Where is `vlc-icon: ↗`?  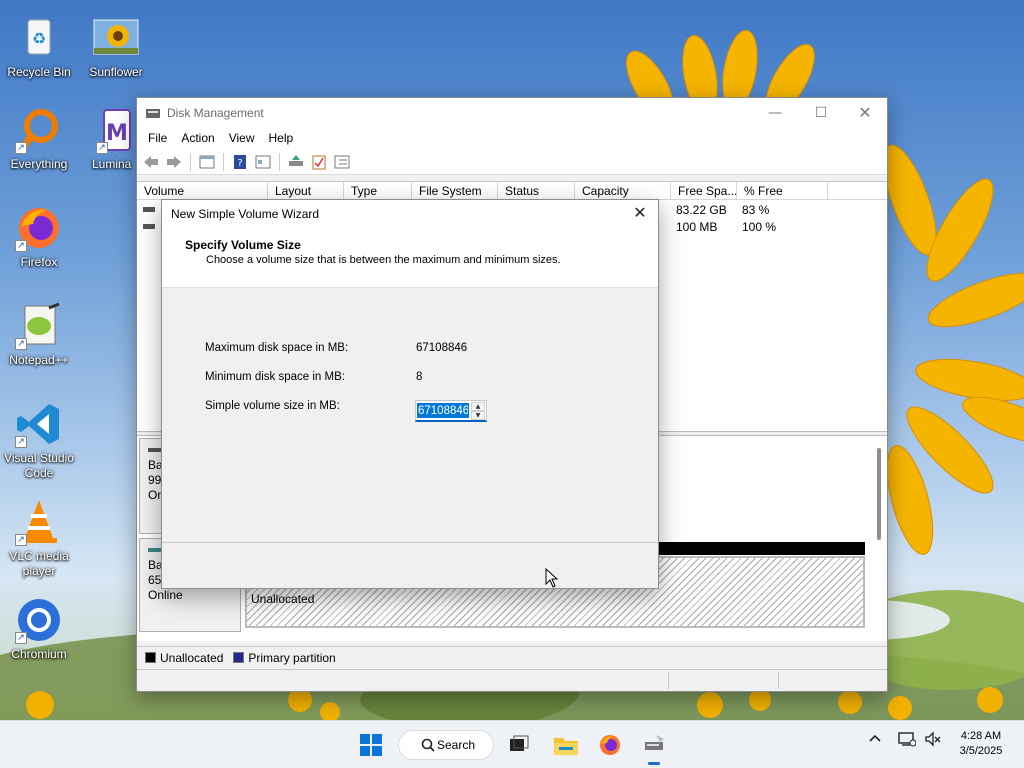 vlc-icon: ↗ is located at coordinates (39, 522).